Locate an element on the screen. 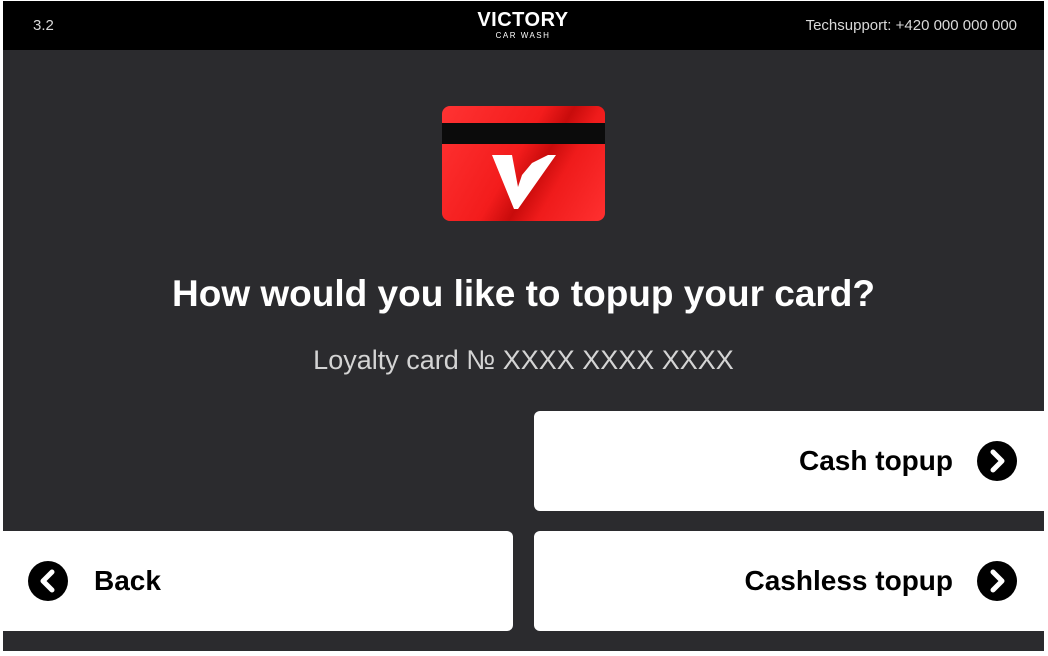 The height and width of the screenshot is (656, 1048). back-label: Back is located at coordinates (127, 580).